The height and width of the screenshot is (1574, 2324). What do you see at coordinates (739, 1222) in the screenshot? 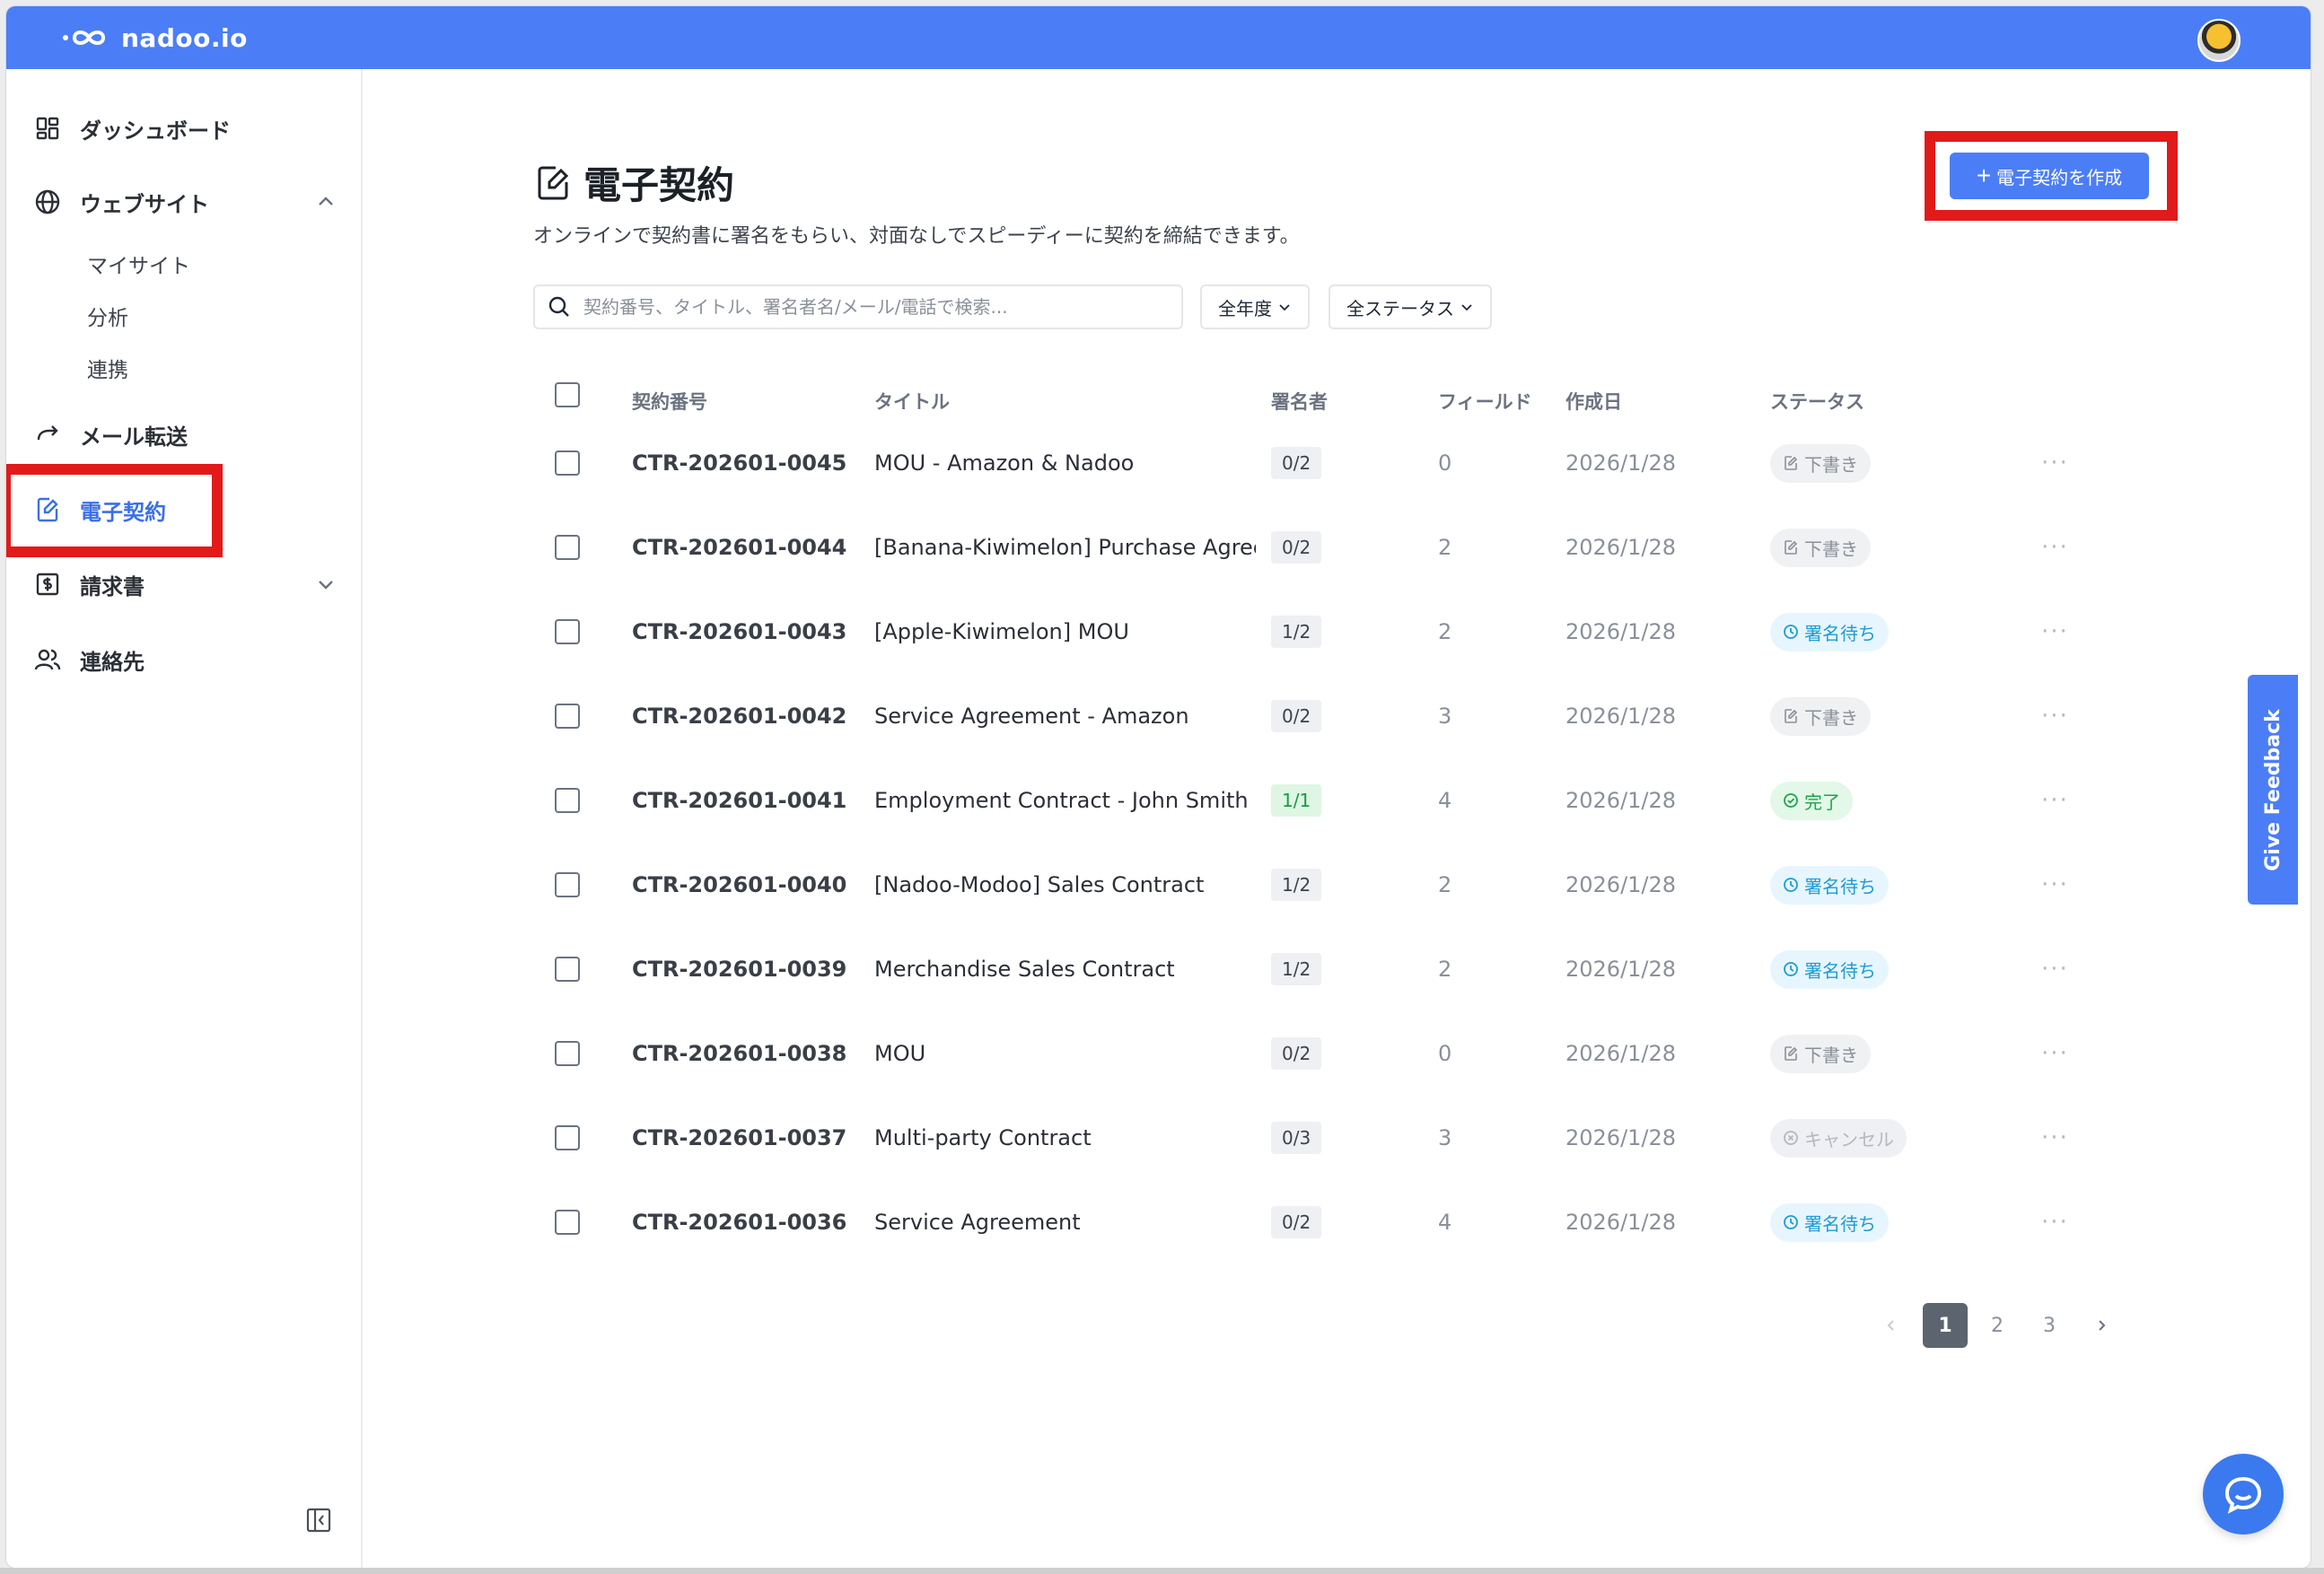
I see `contract-number: CTR-202601-0036` at bounding box center [739, 1222].